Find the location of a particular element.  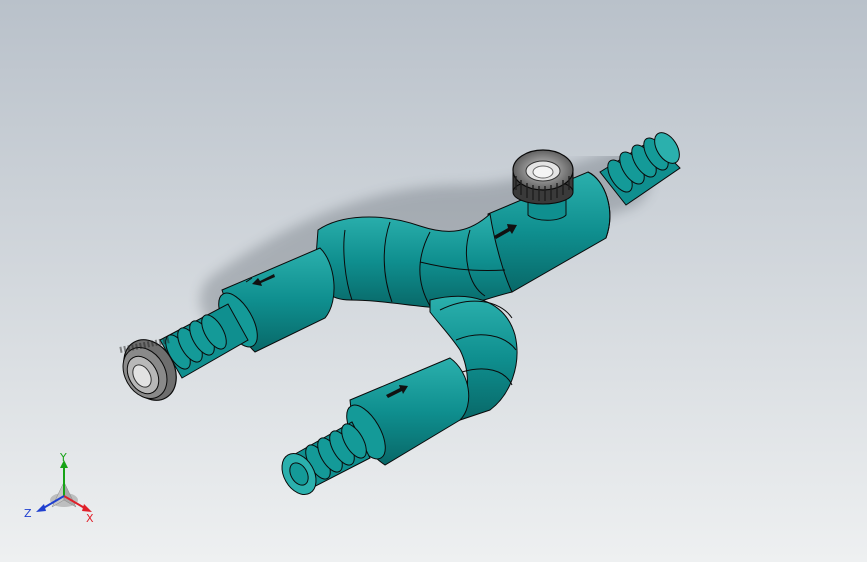

z-axis-label: Z is located at coordinates (28, 513).